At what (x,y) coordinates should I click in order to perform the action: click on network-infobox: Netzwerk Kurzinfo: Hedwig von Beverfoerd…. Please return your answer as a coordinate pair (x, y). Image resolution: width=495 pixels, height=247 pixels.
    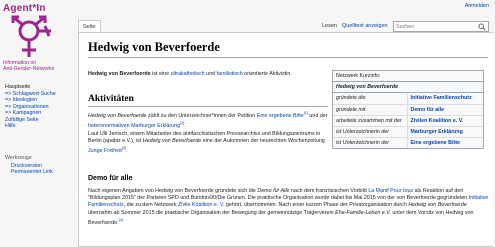
    Looking at the image, I should click on (408, 109).